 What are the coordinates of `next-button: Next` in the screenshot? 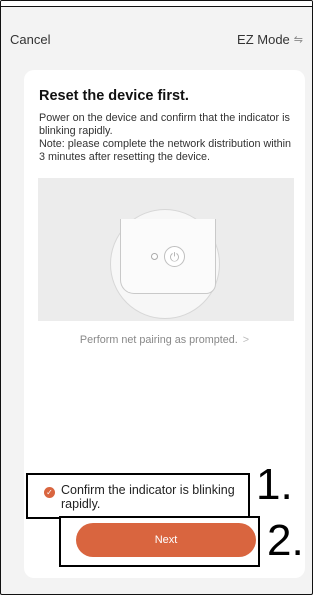 It's located at (166, 540).